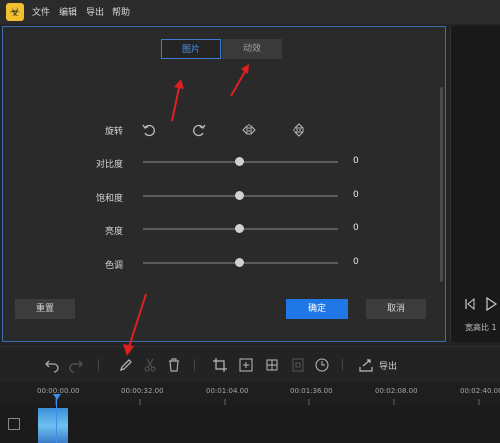 Image resolution: width=500 pixels, height=443 pixels. What do you see at coordinates (250, 402) in the screenshot?
I see `timeline-ruler` at bounding box center [250, 402].